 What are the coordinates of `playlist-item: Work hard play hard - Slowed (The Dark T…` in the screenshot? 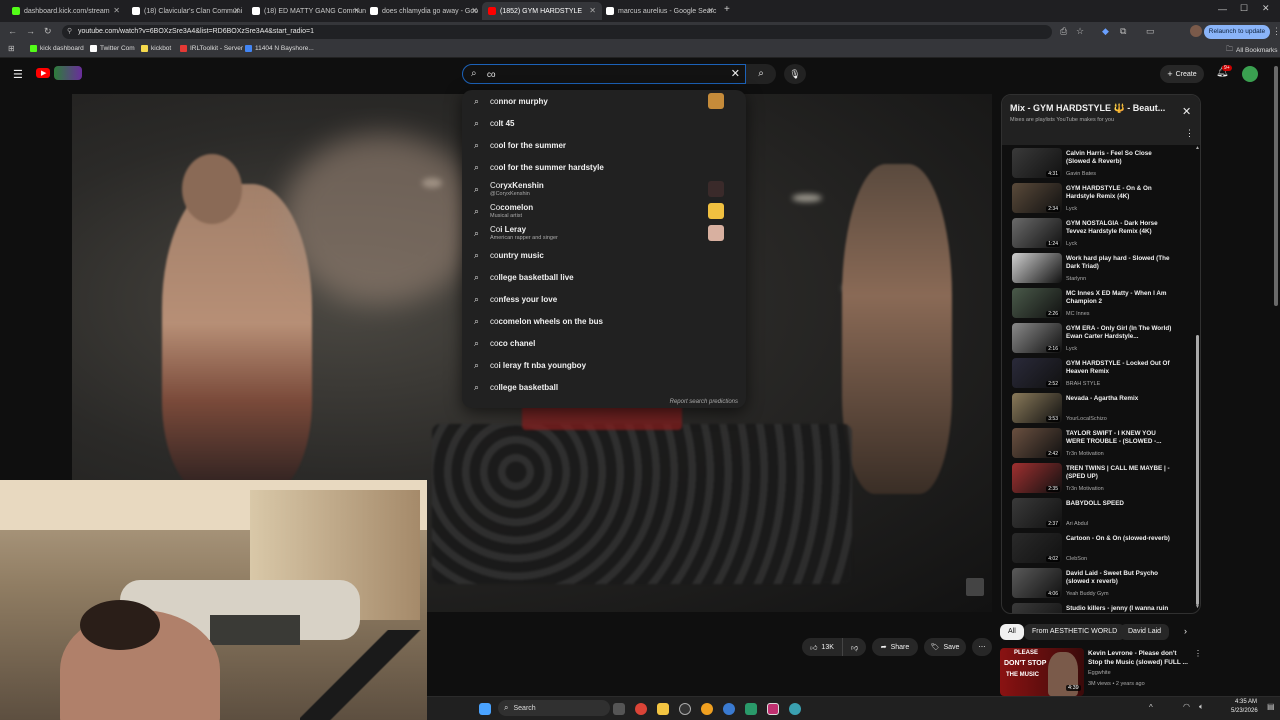 It's located at (1098, 269).